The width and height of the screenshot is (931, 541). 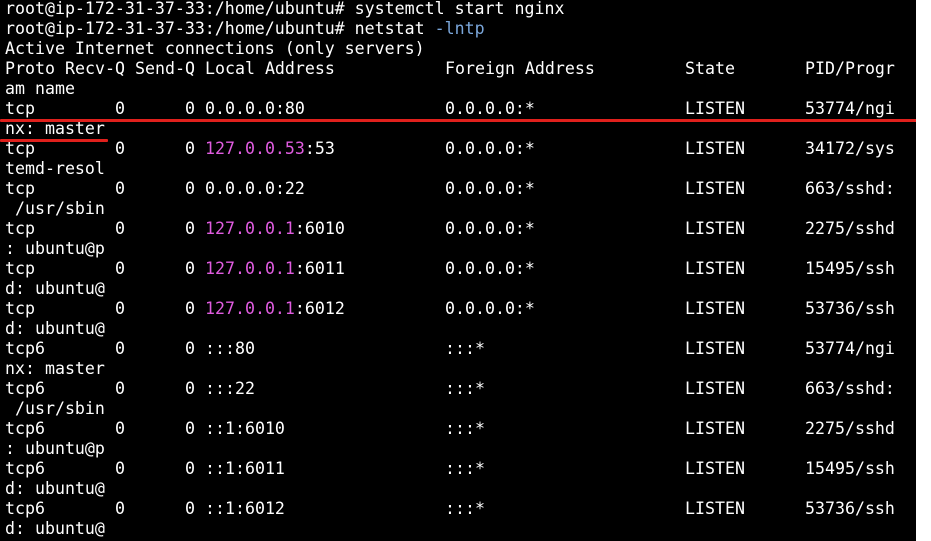 What do you see at coordinates (175, 28) in the screenshot?
I see `shell-prompt: root@ip-172-31-37-33:/home/ubuntu#` at bounding box center [175, 28].